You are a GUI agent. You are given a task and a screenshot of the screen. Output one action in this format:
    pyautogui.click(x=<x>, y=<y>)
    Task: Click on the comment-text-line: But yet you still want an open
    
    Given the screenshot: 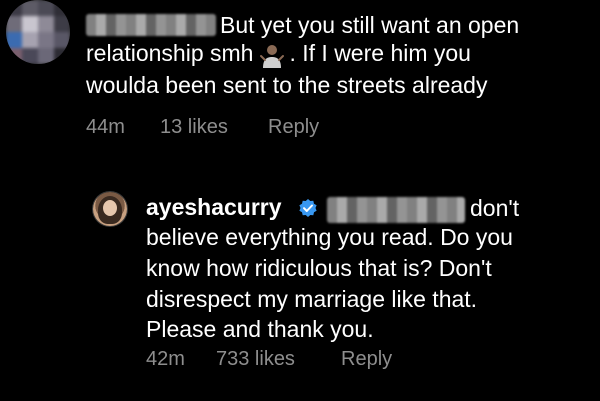 What is the action you would take?
    pyautogui.click(x=370, y=25)
    